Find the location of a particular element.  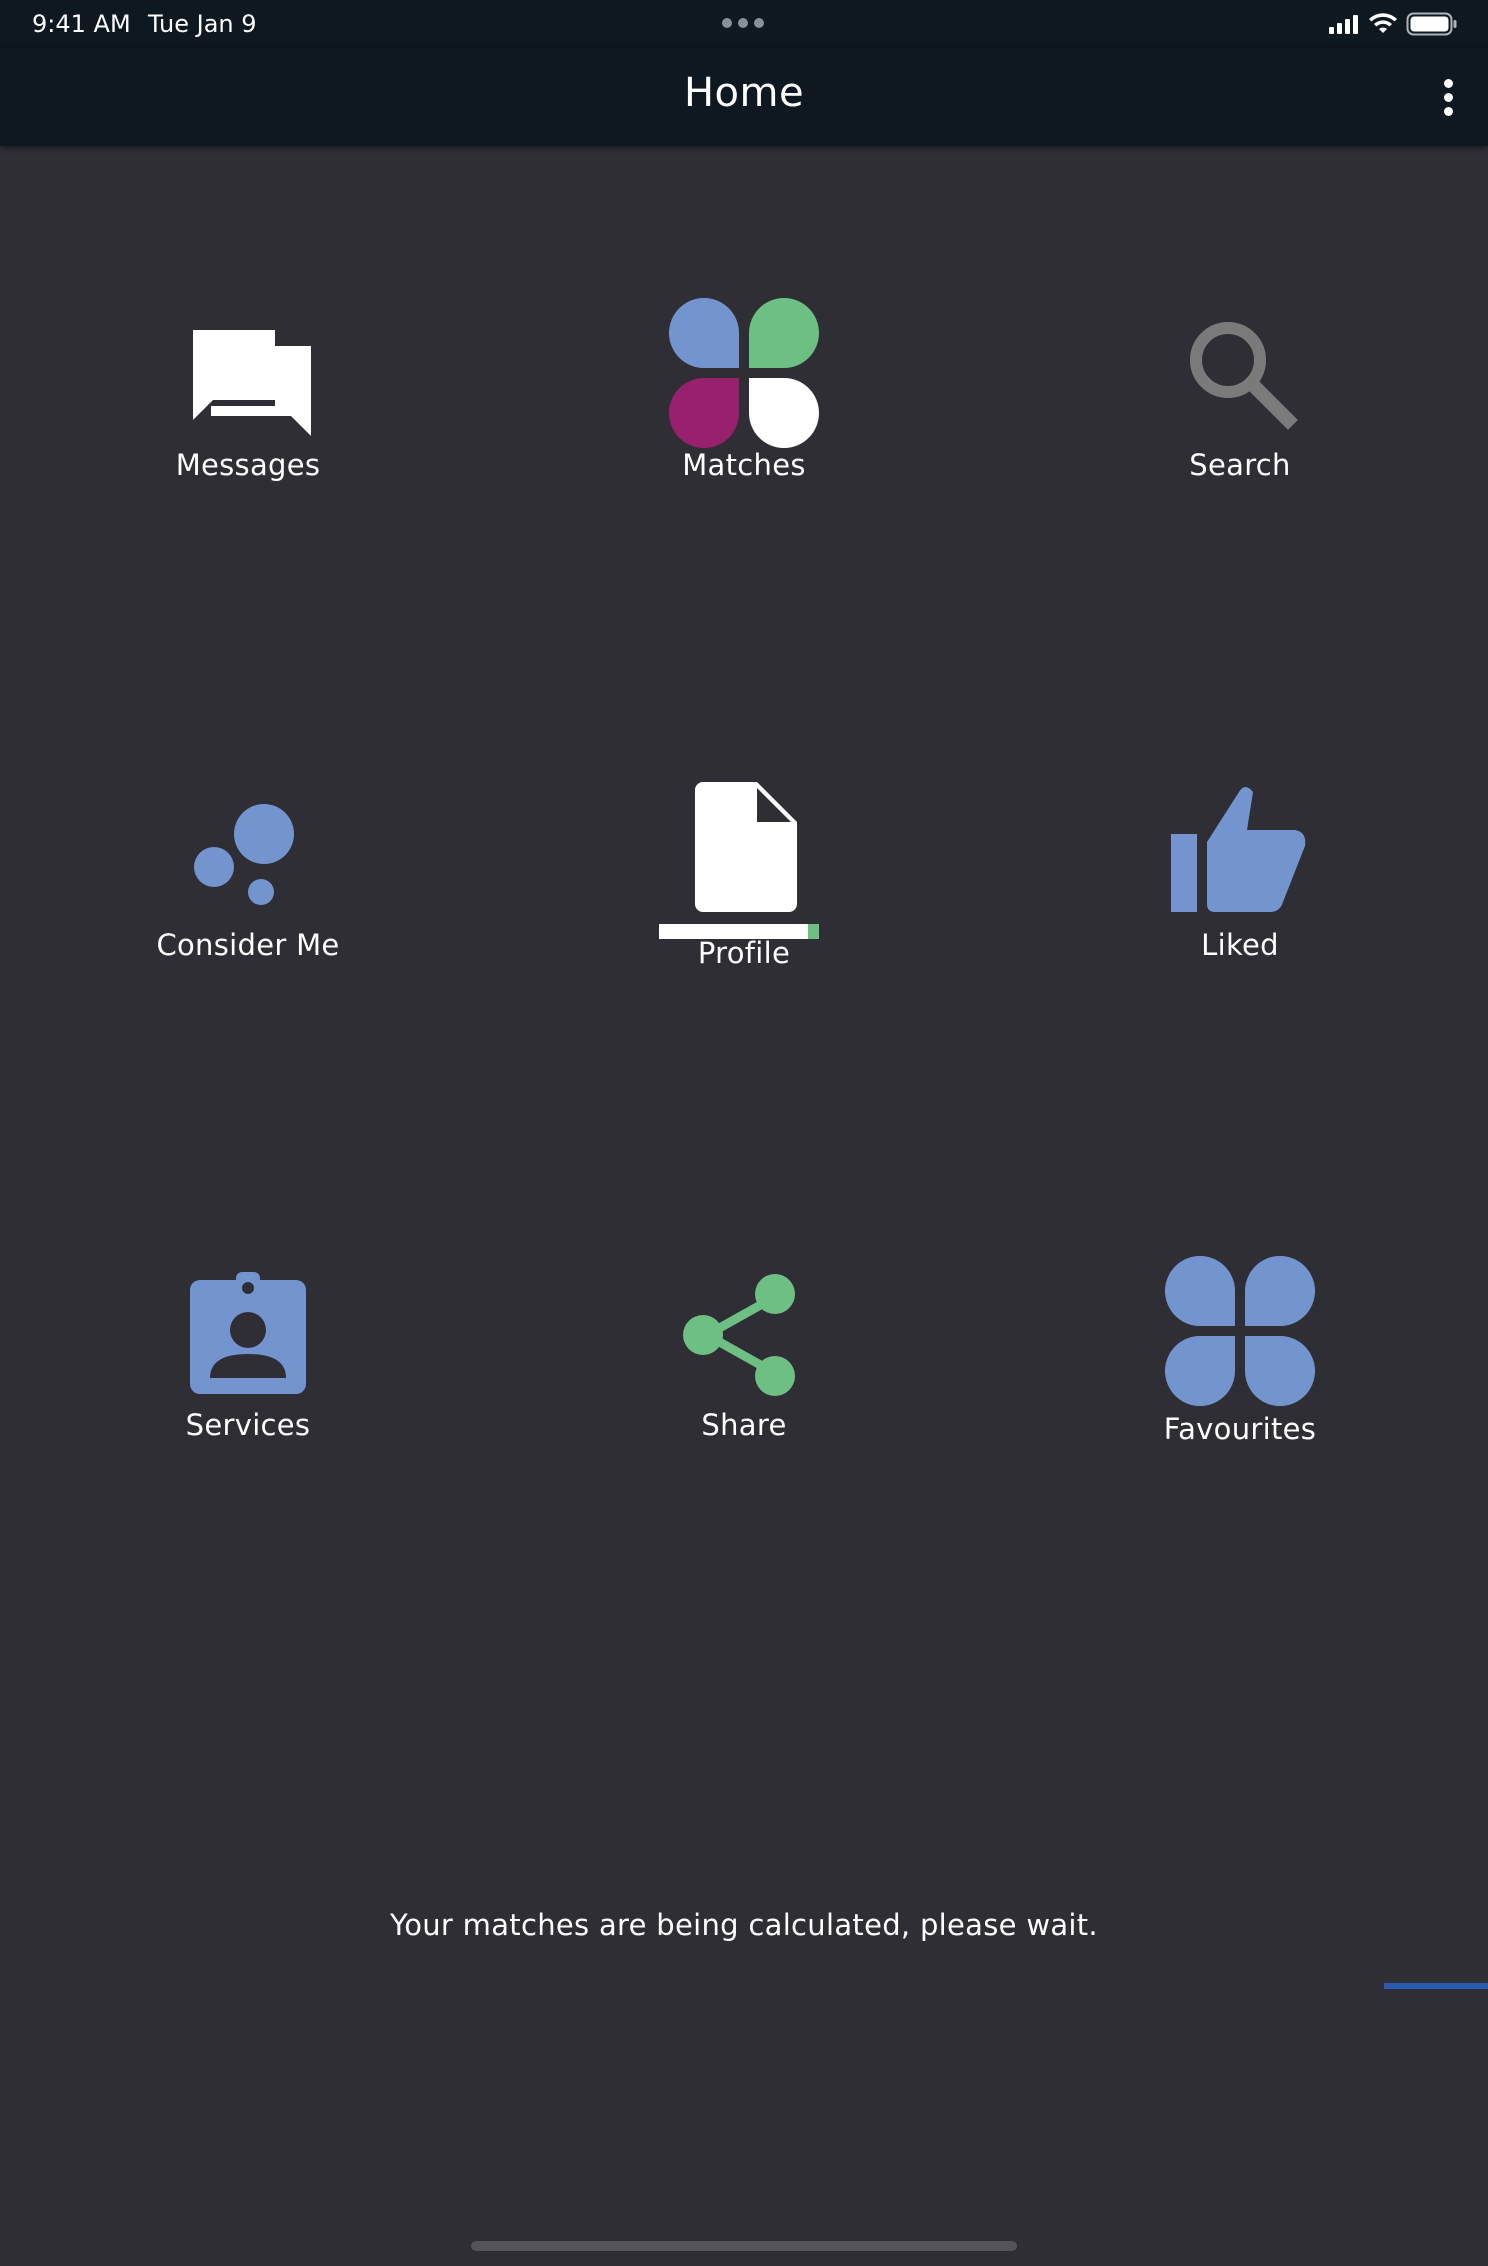

tile-search: Search is located at coordinates (1240, 410).